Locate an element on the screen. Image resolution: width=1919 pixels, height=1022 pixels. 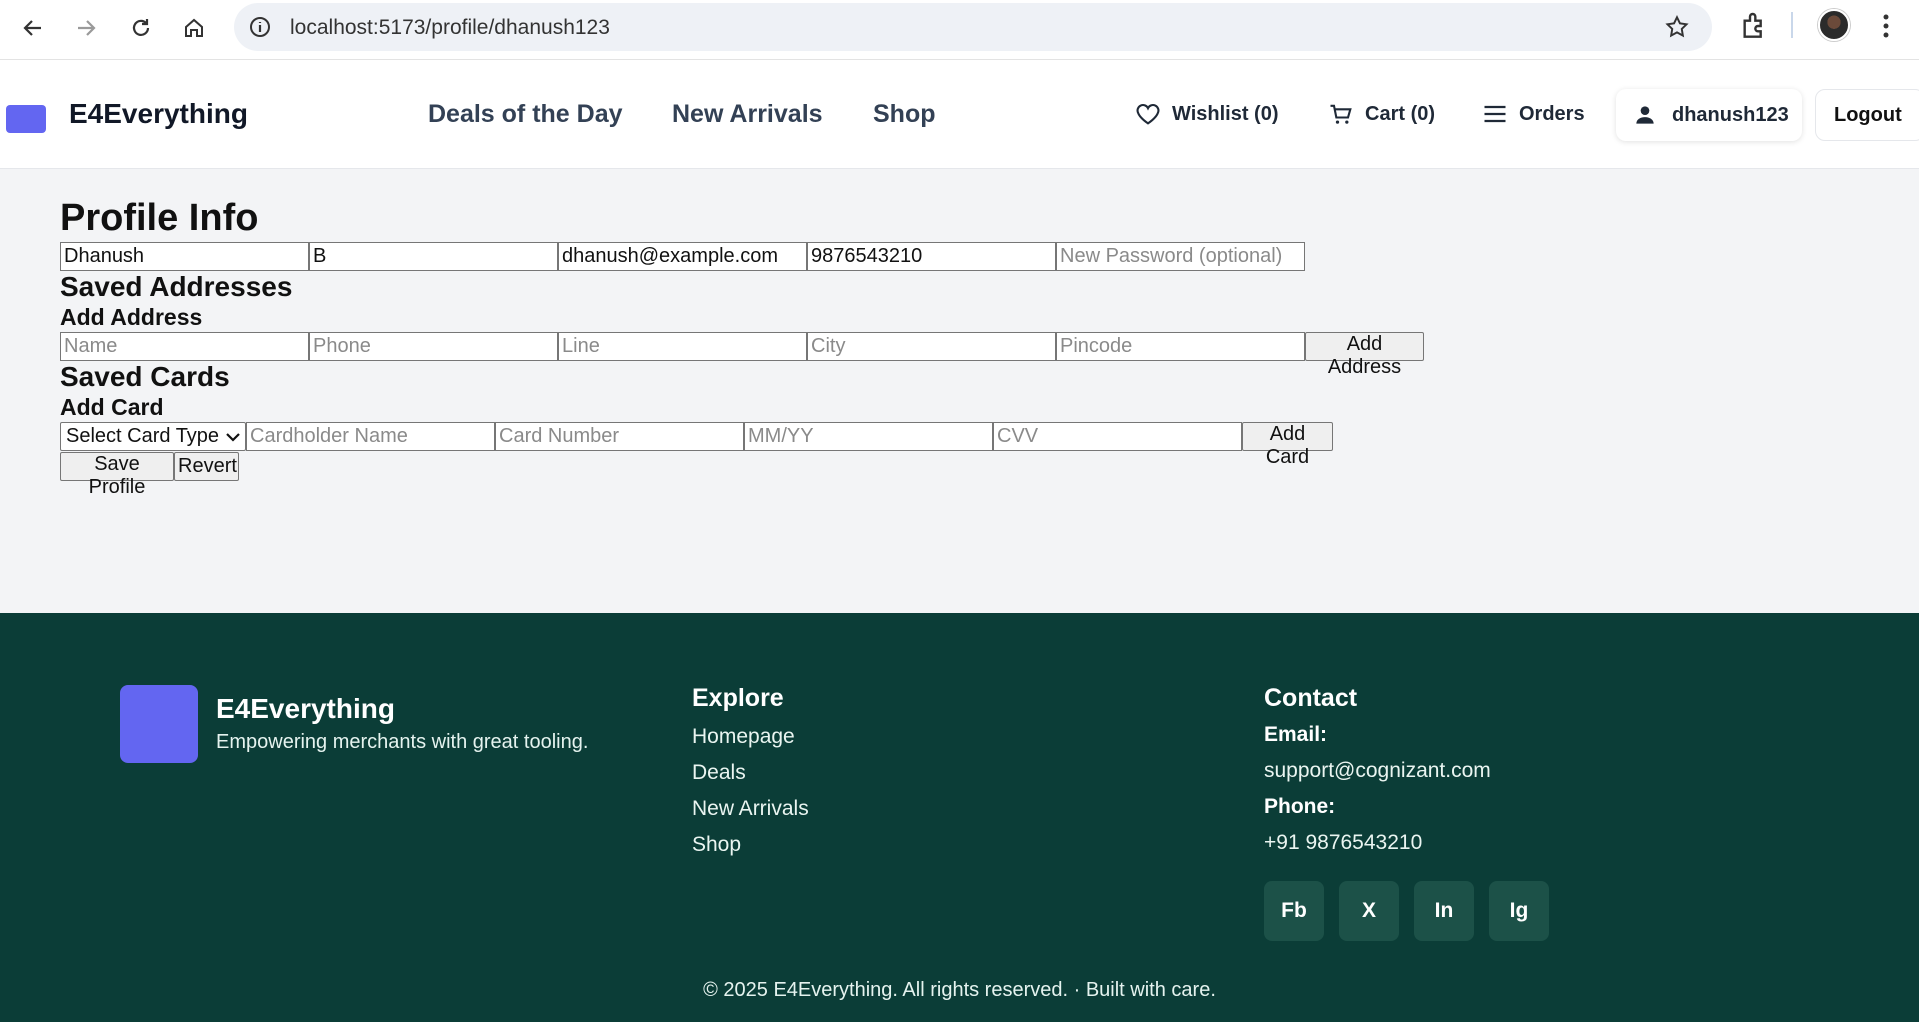
brand-logo is located at coordinates (26, 119).